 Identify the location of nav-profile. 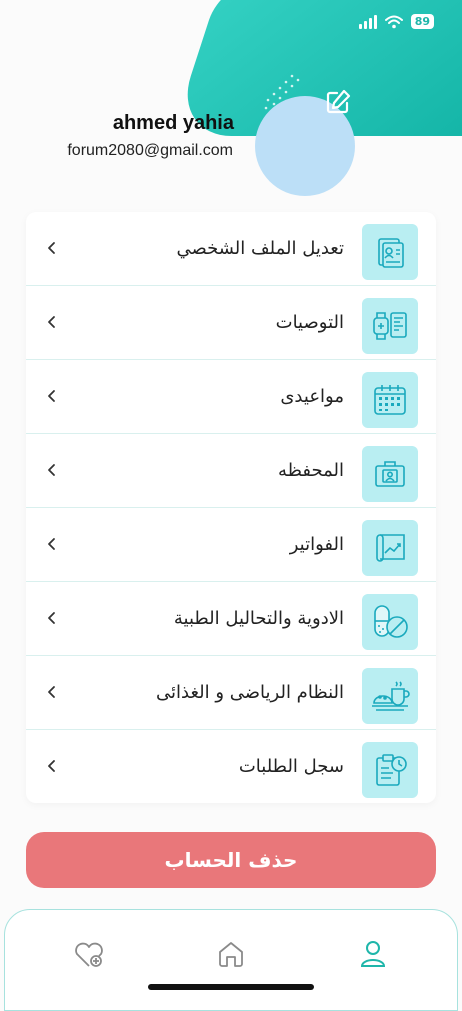
(373, 954).